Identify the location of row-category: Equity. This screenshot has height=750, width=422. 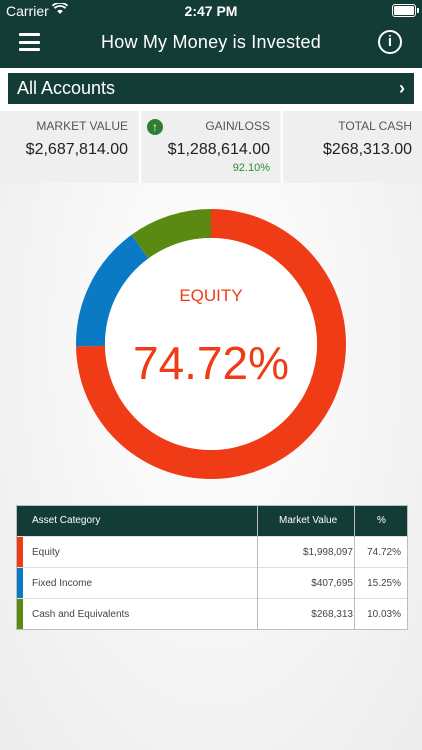
(46, 552).